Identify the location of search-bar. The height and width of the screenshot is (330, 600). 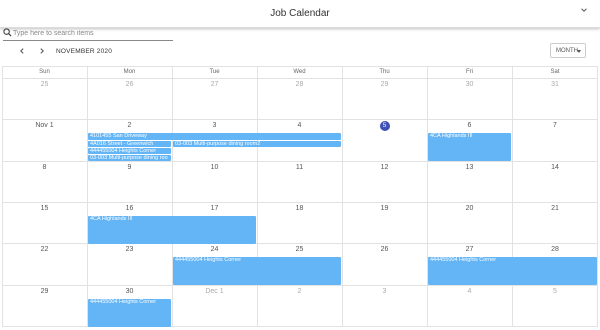
(88, 34).